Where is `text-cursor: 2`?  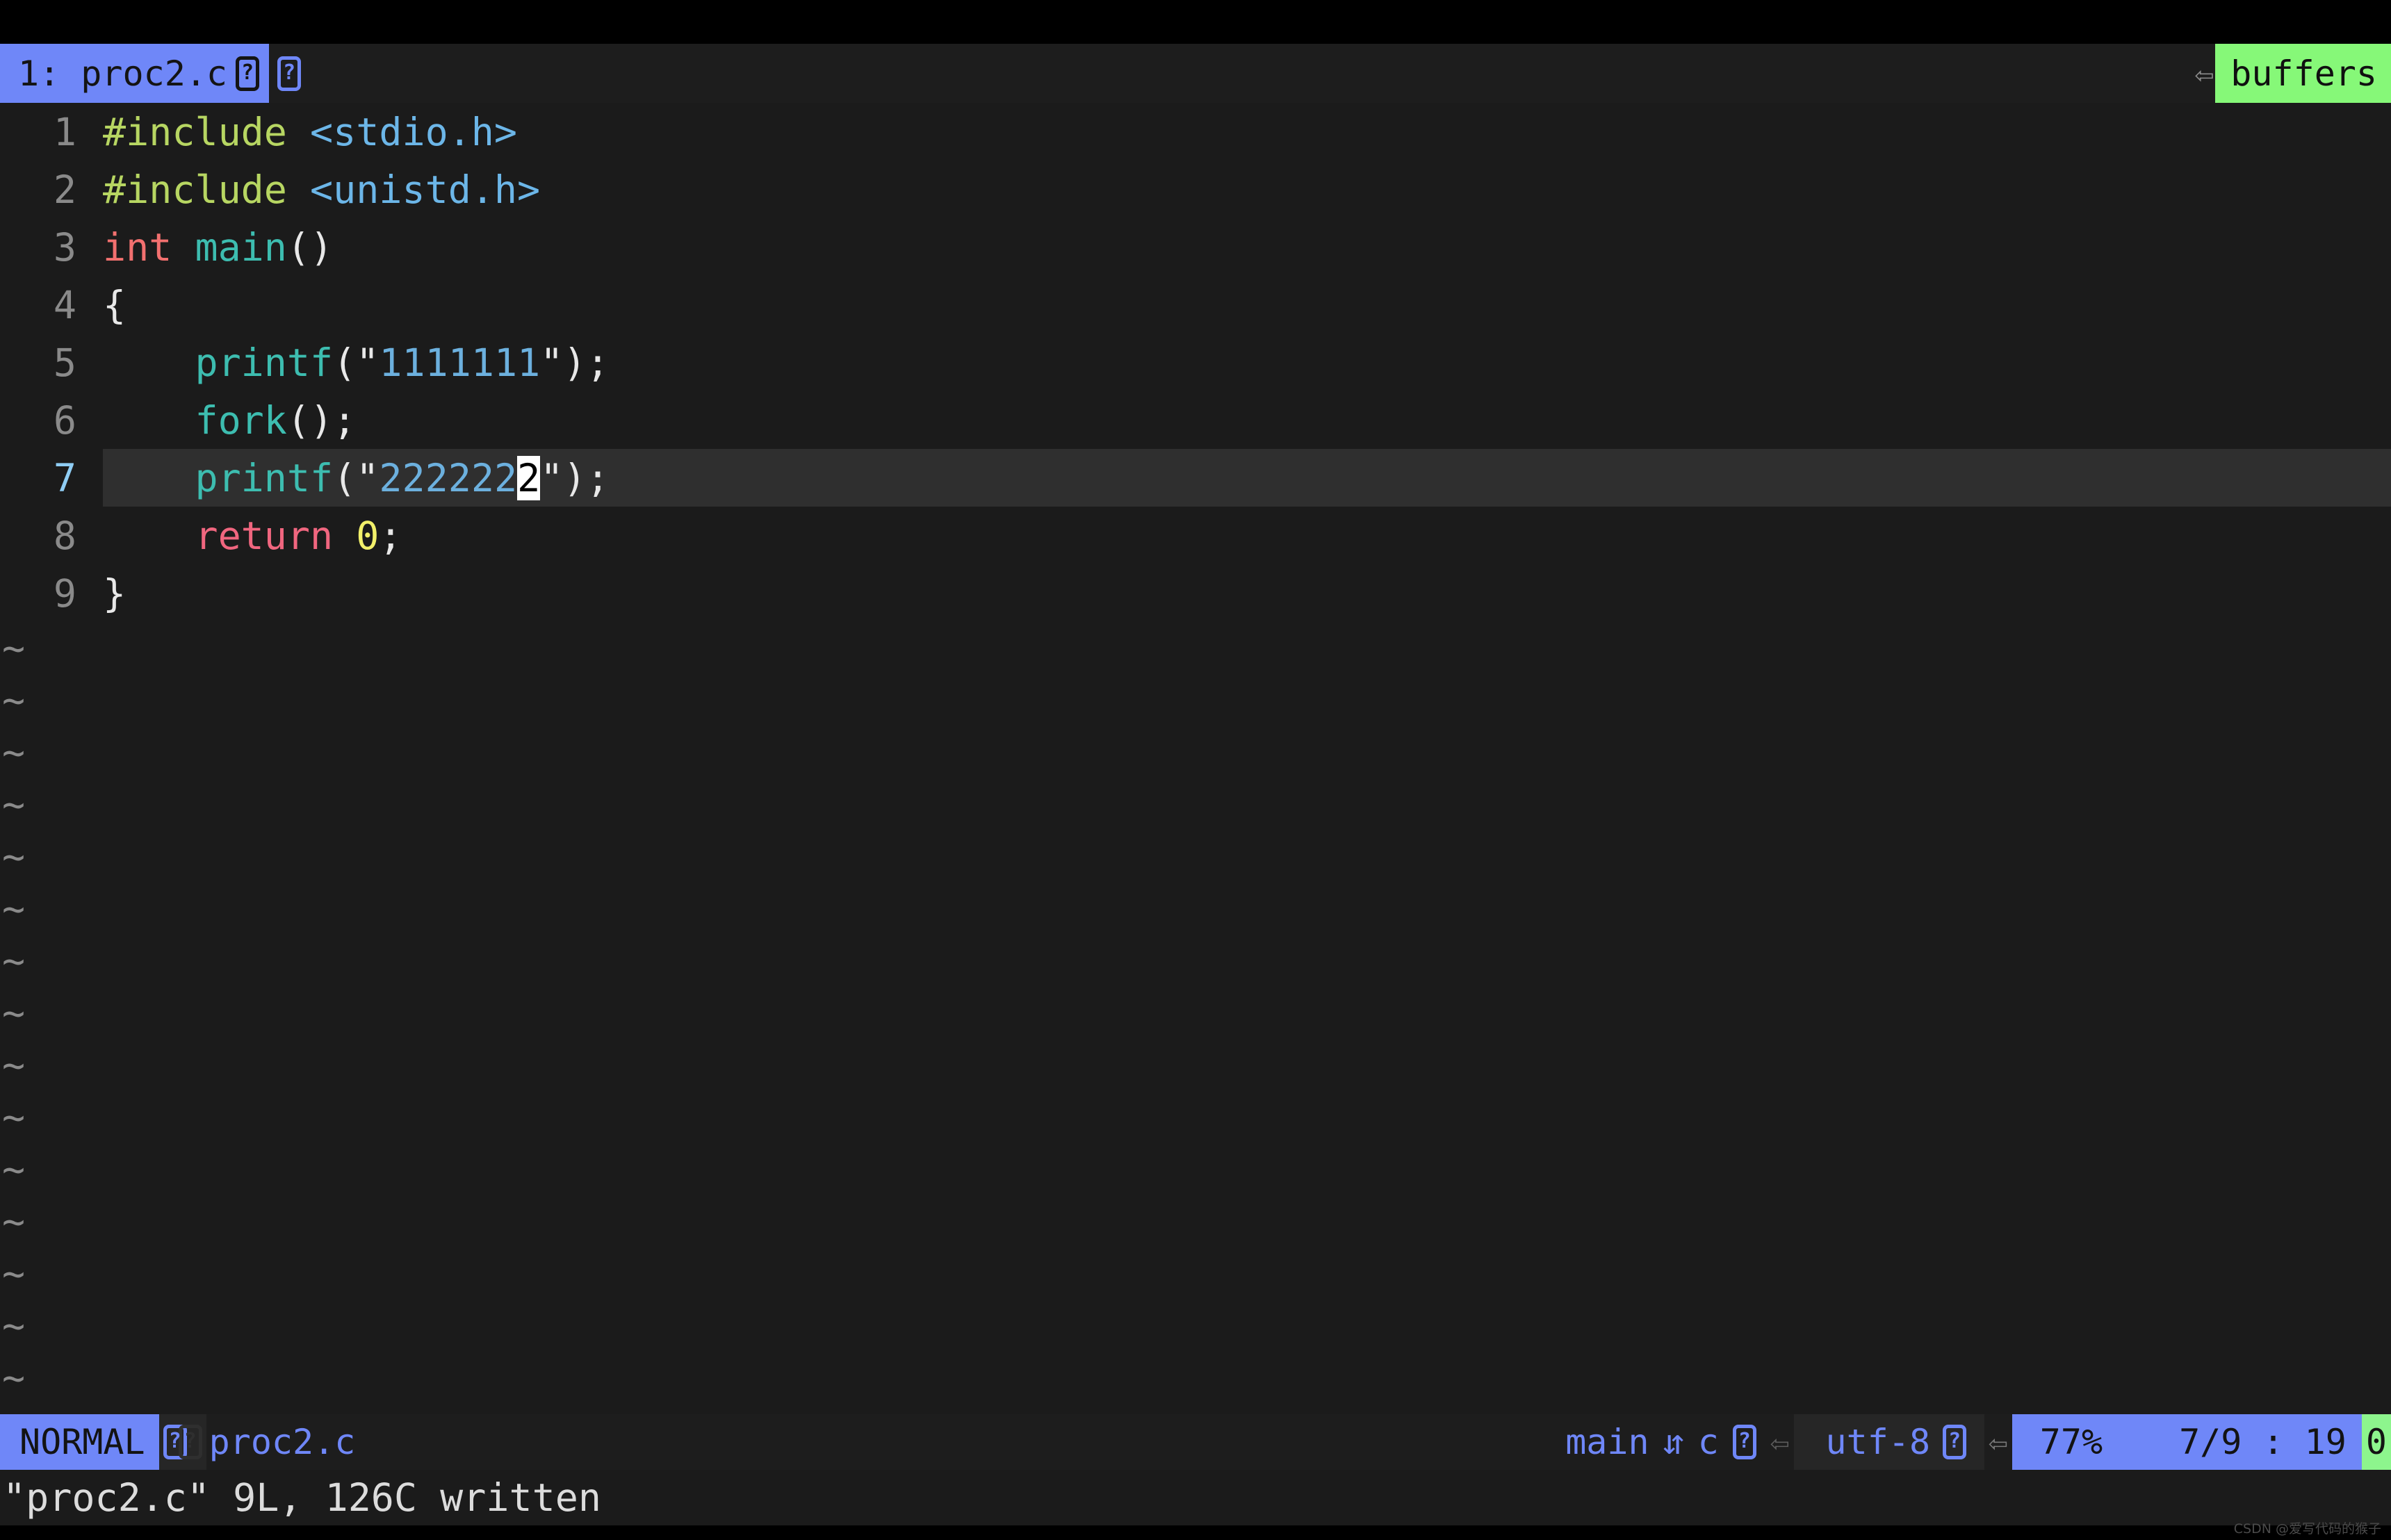
text-cursor: 2 is located at coordinates (529, 477).